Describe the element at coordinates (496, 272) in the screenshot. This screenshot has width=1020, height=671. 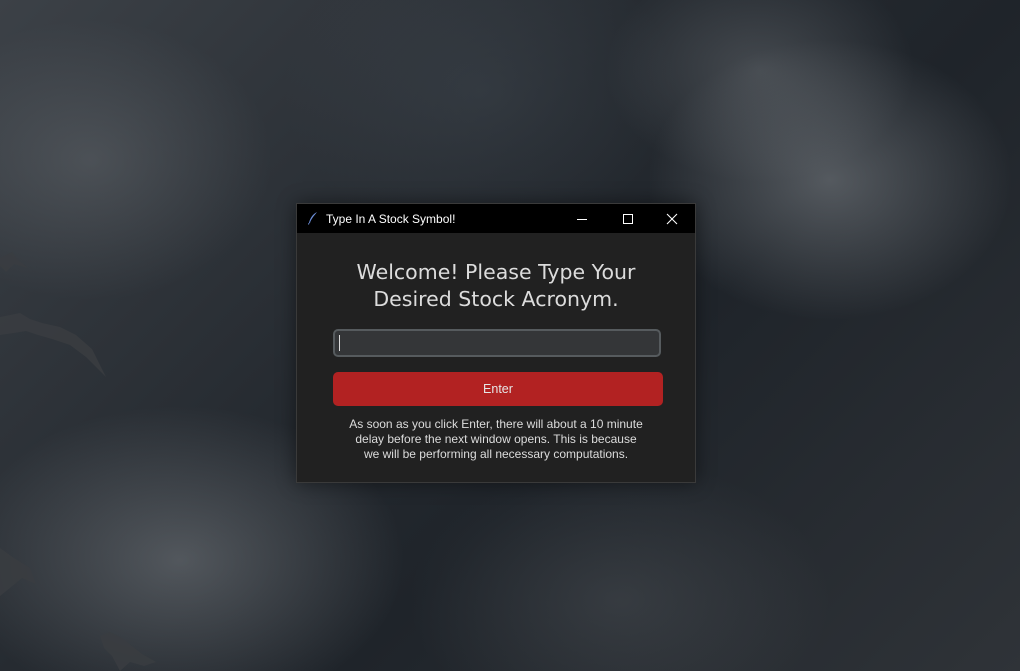
I see `welcome-heading-line-1: Welcome! Please Type Your` at that location.